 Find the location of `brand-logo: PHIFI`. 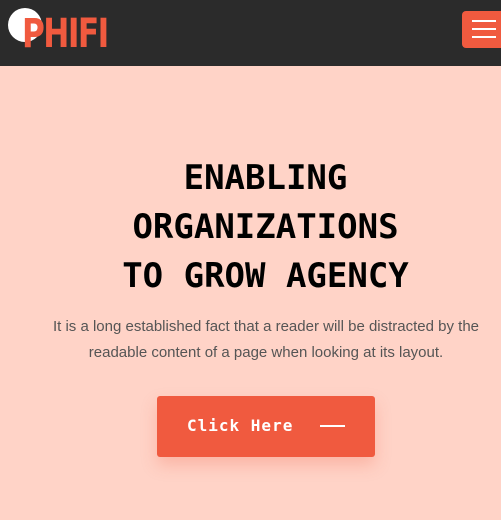

brand-logo: PHIFI is located at coordinates (63, 31).